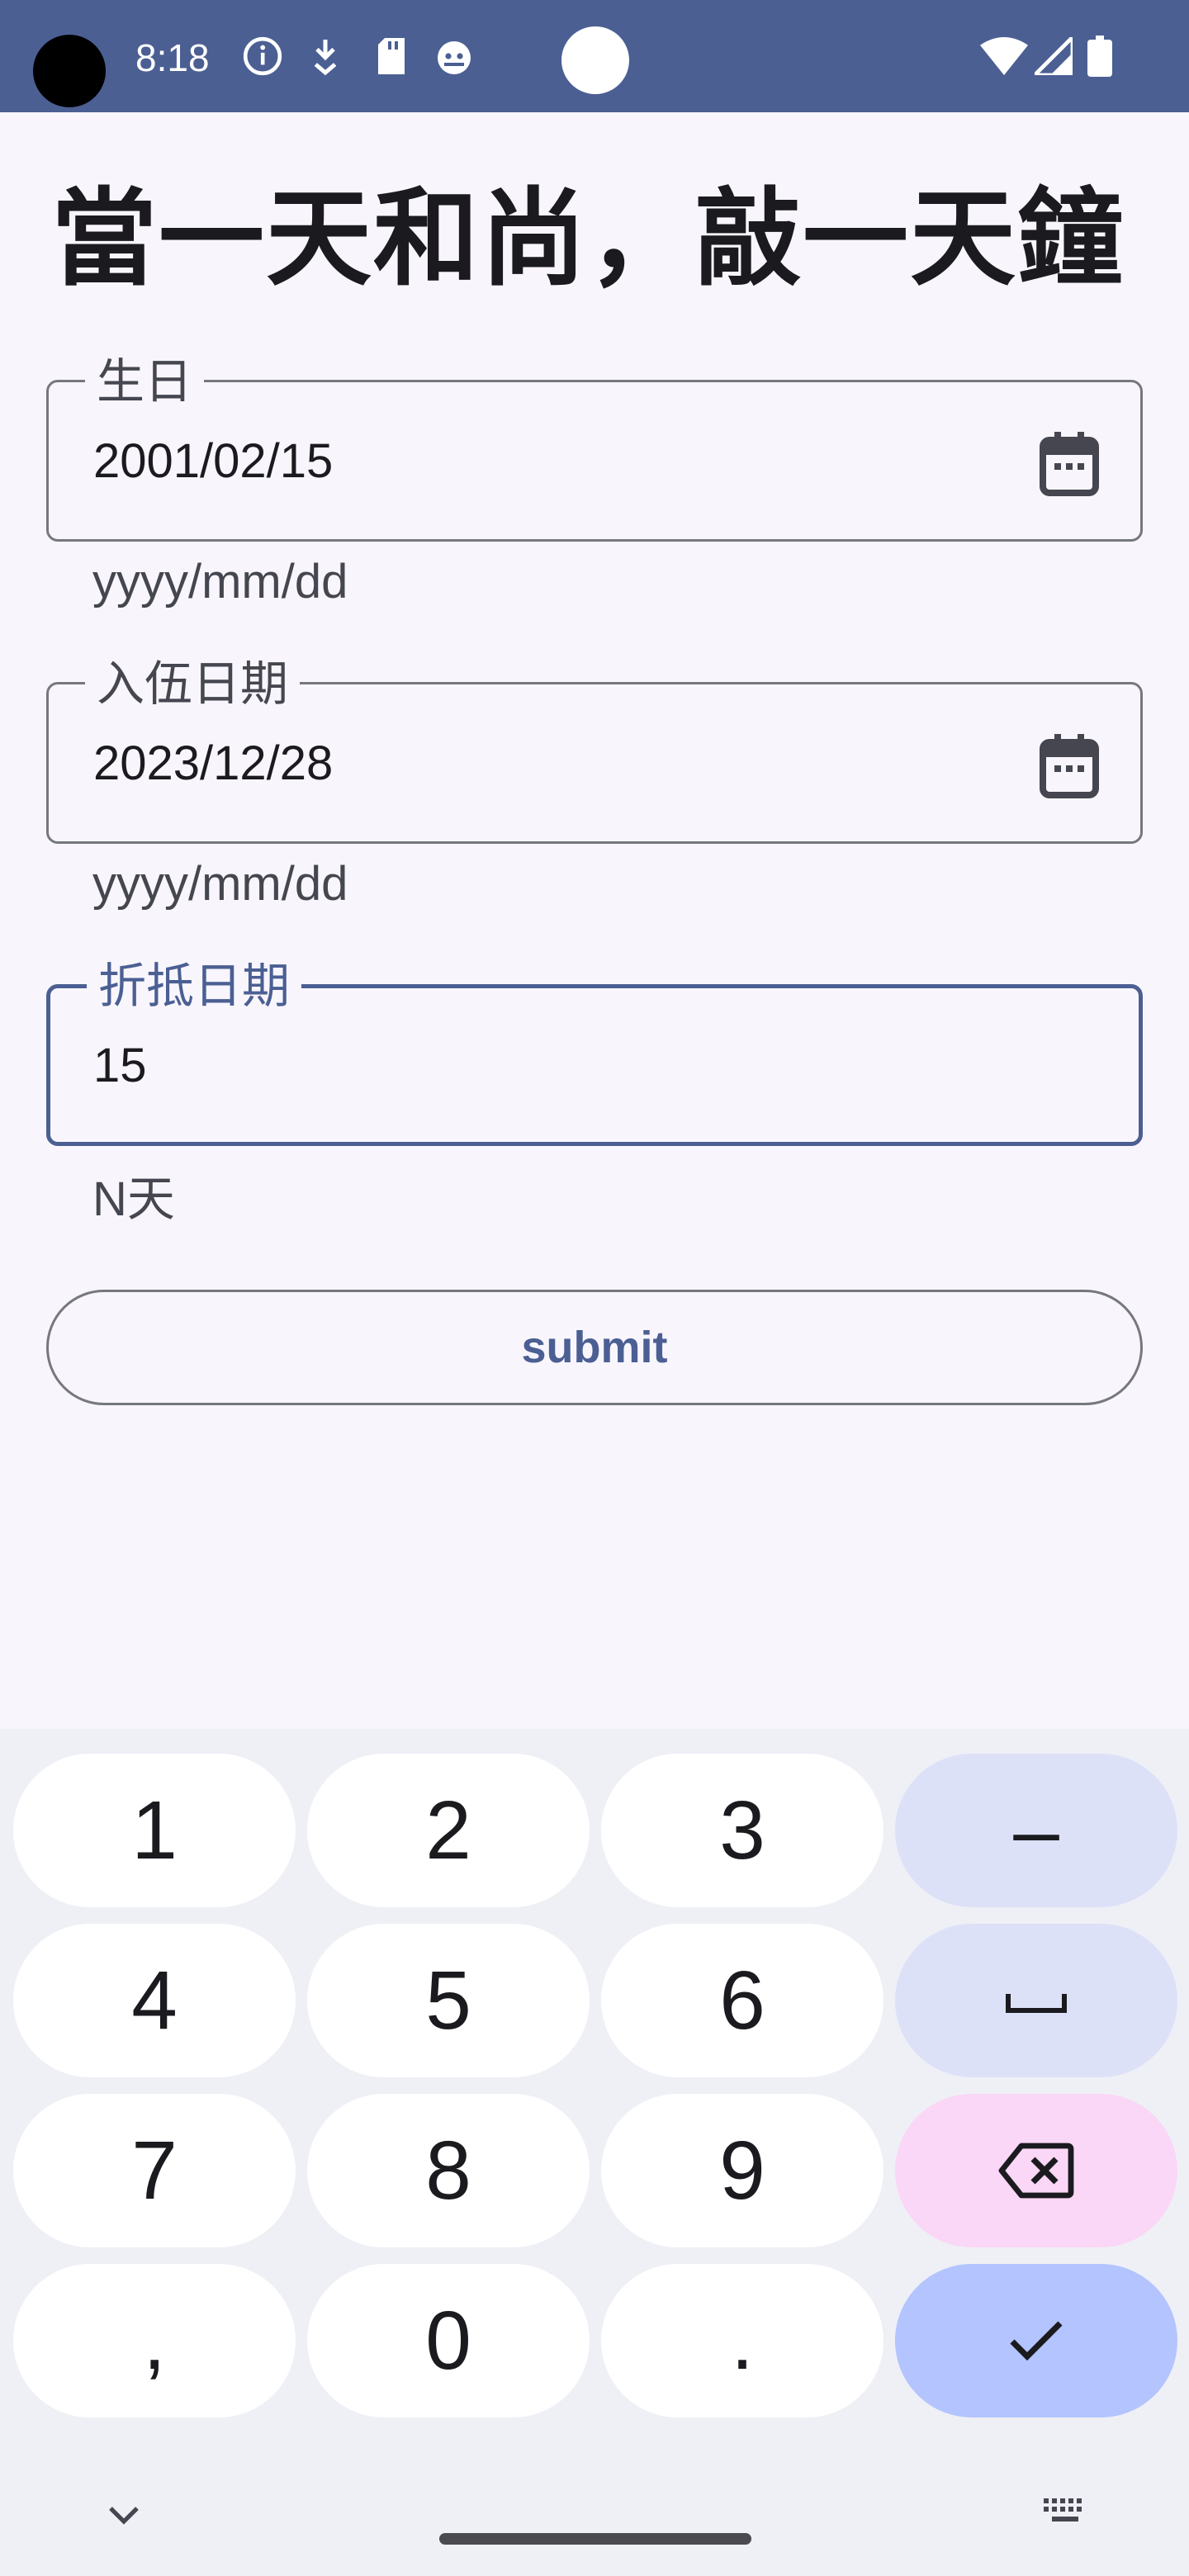 Image resolution: width=1189 pixels, height=2576 pixels. Describe the element at coordinates (594, 447) in the screenshot. I see `birthday-field: 生日 2001/02/15` at that location.